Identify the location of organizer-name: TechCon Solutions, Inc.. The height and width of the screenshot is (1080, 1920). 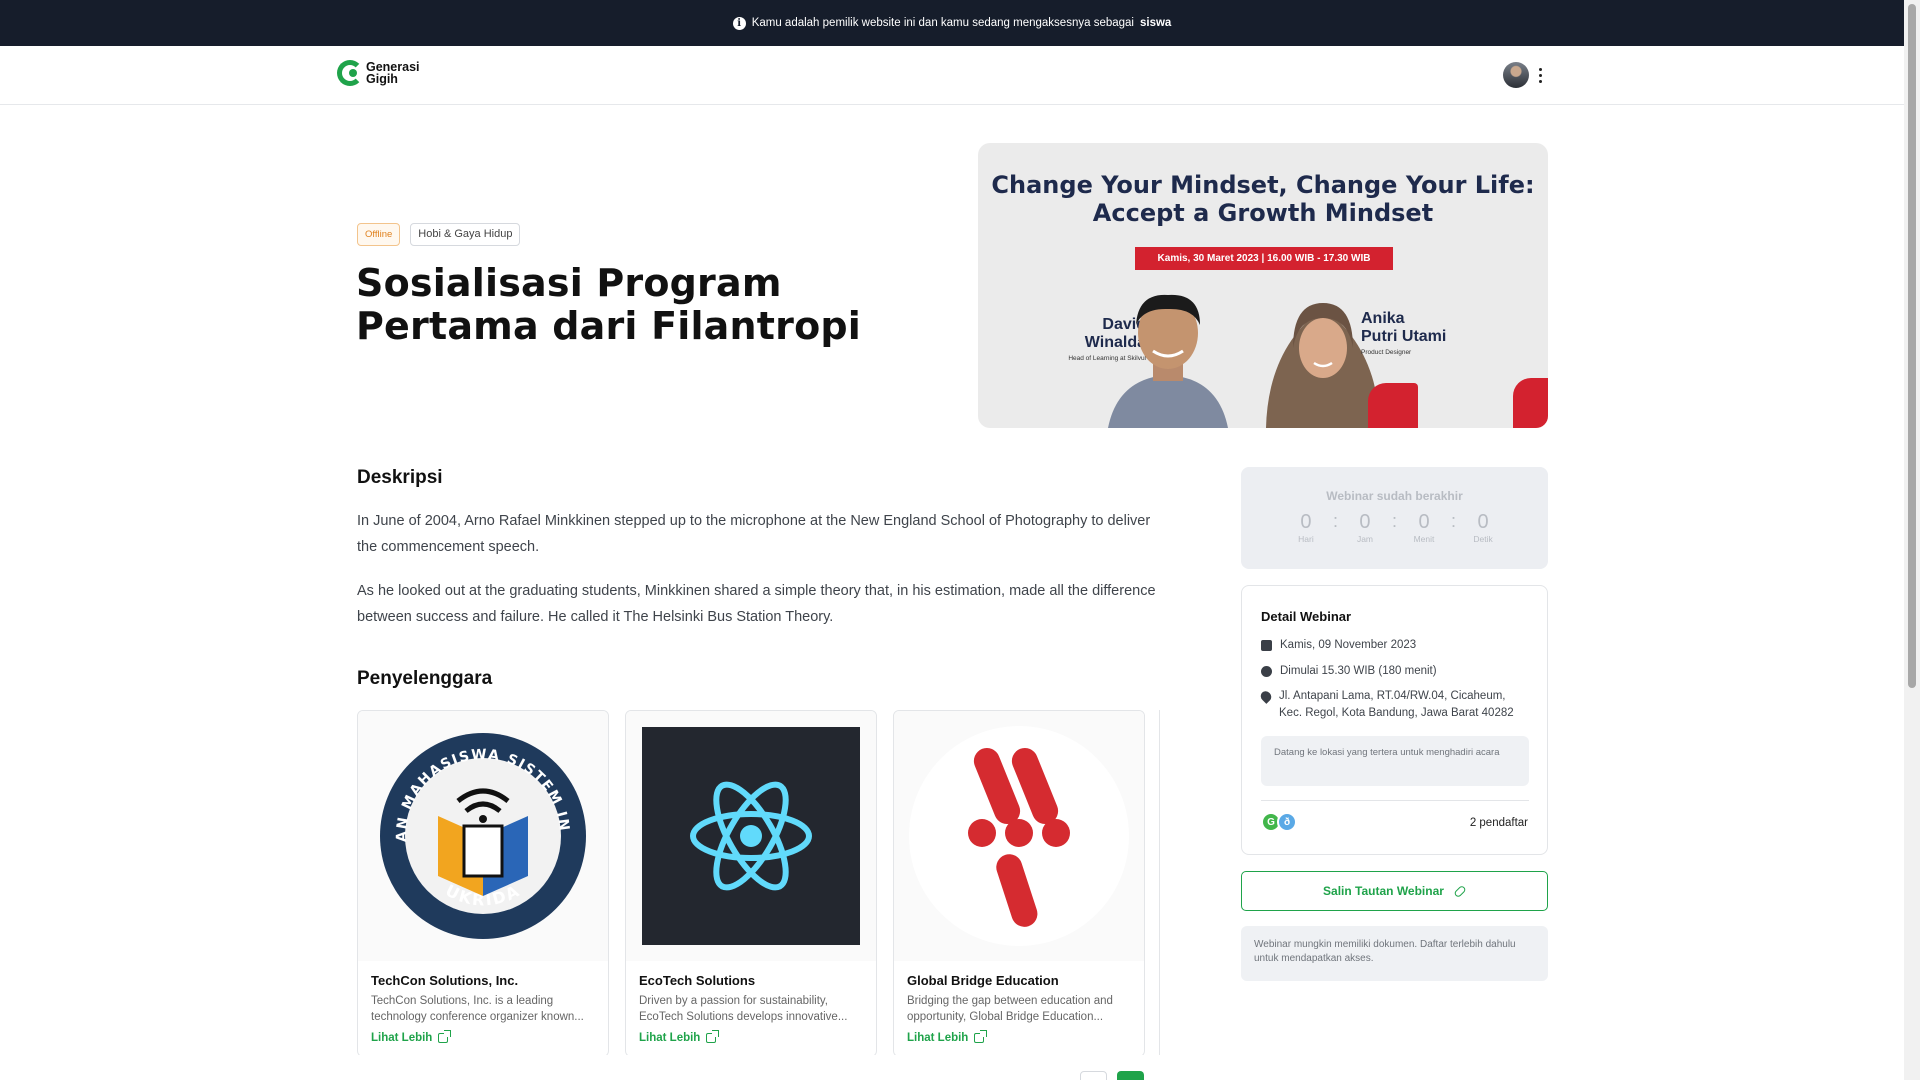
(445, 980).